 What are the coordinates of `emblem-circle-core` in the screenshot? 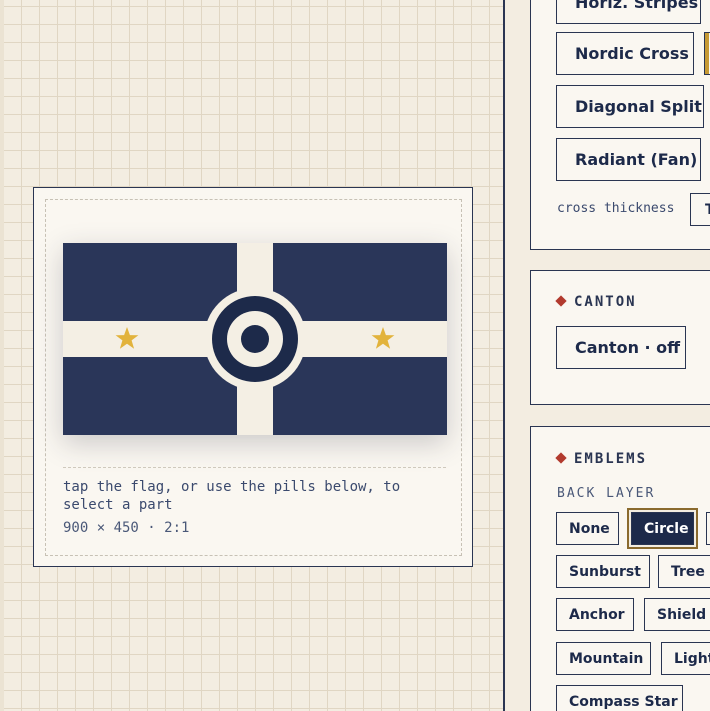 It's located at (255, 339).